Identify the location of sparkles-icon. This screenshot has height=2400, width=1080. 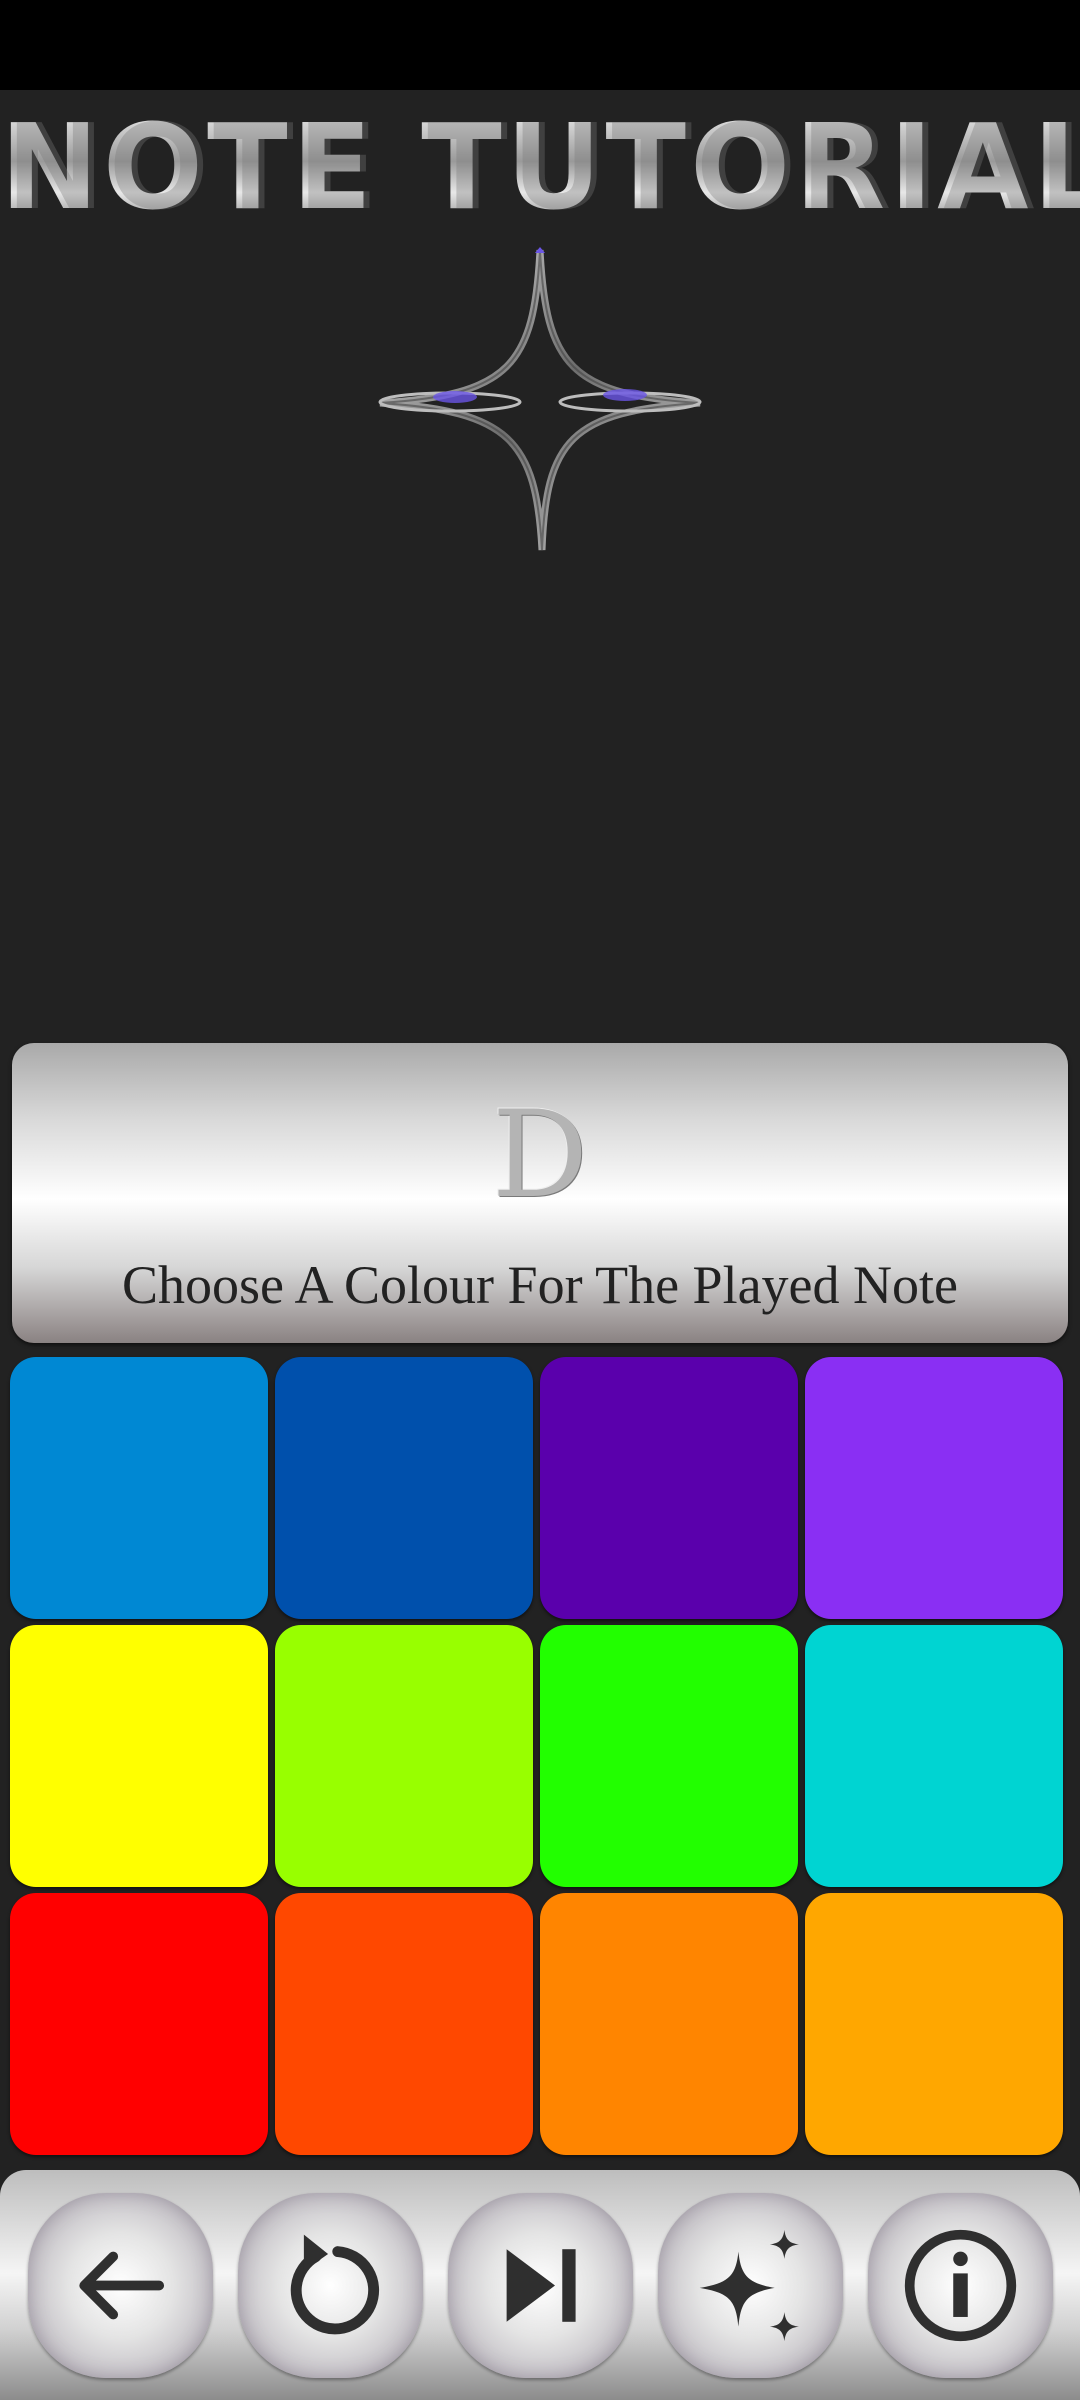
(749, 2285).